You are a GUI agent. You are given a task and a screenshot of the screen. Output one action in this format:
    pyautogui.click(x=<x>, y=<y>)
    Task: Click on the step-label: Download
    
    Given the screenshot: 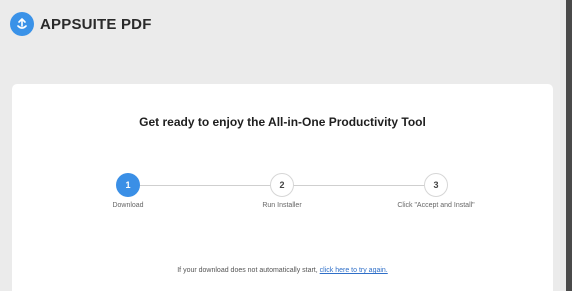 What is the action you would take?
    pyautogui.click(x=128, y=205)
    